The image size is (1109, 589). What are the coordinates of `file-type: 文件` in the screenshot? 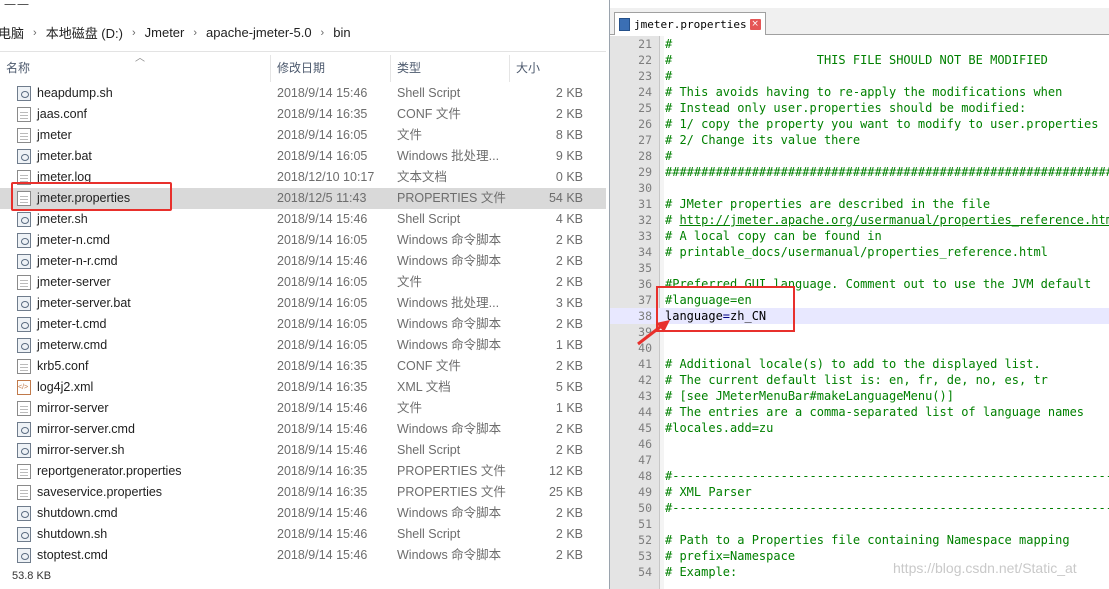 It's located at (410, 408).